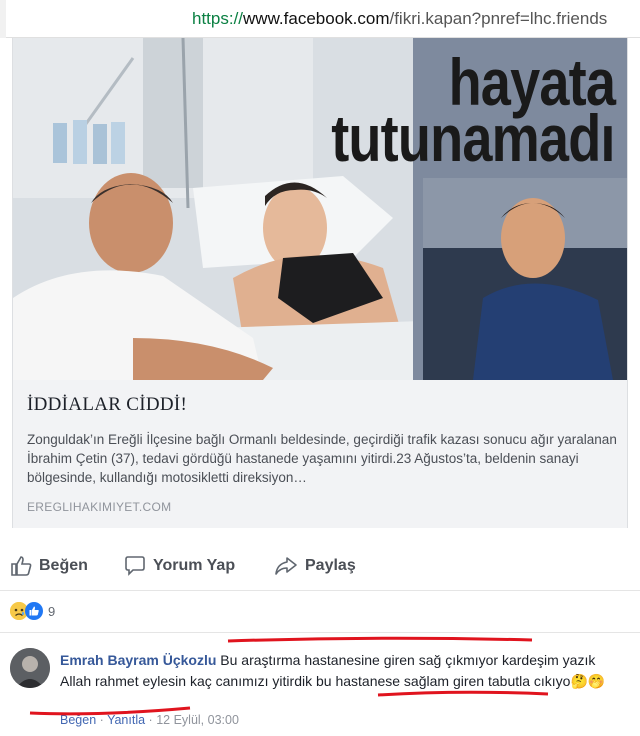 This screenshot has width=640, height=736. I want to click on comment-button: Yorum Yap, so click(179, 566).